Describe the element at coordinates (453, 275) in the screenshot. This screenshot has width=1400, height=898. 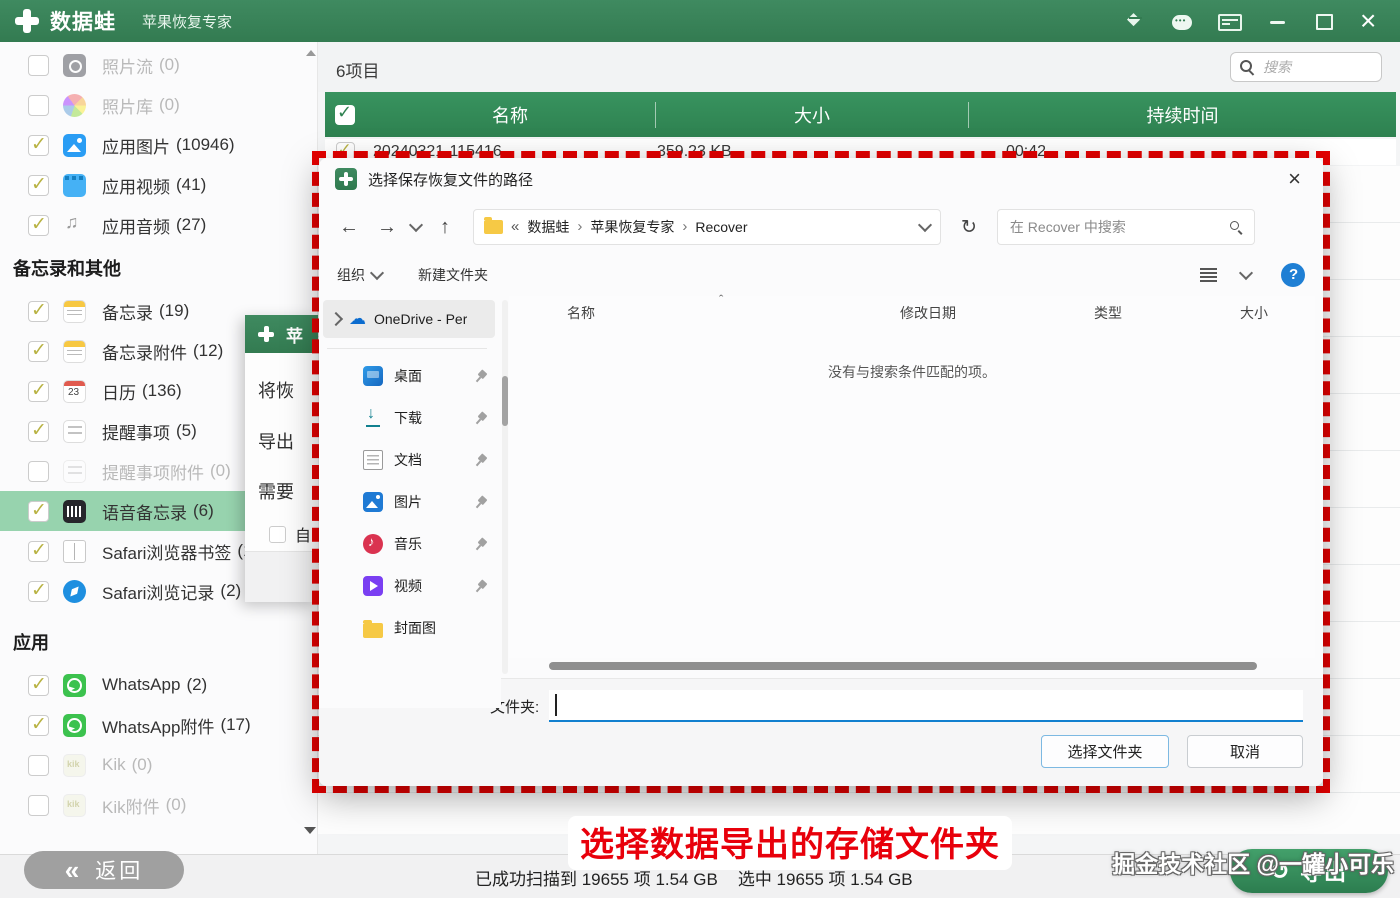
I see `new-folder-button: 新建文件夹` at that location.